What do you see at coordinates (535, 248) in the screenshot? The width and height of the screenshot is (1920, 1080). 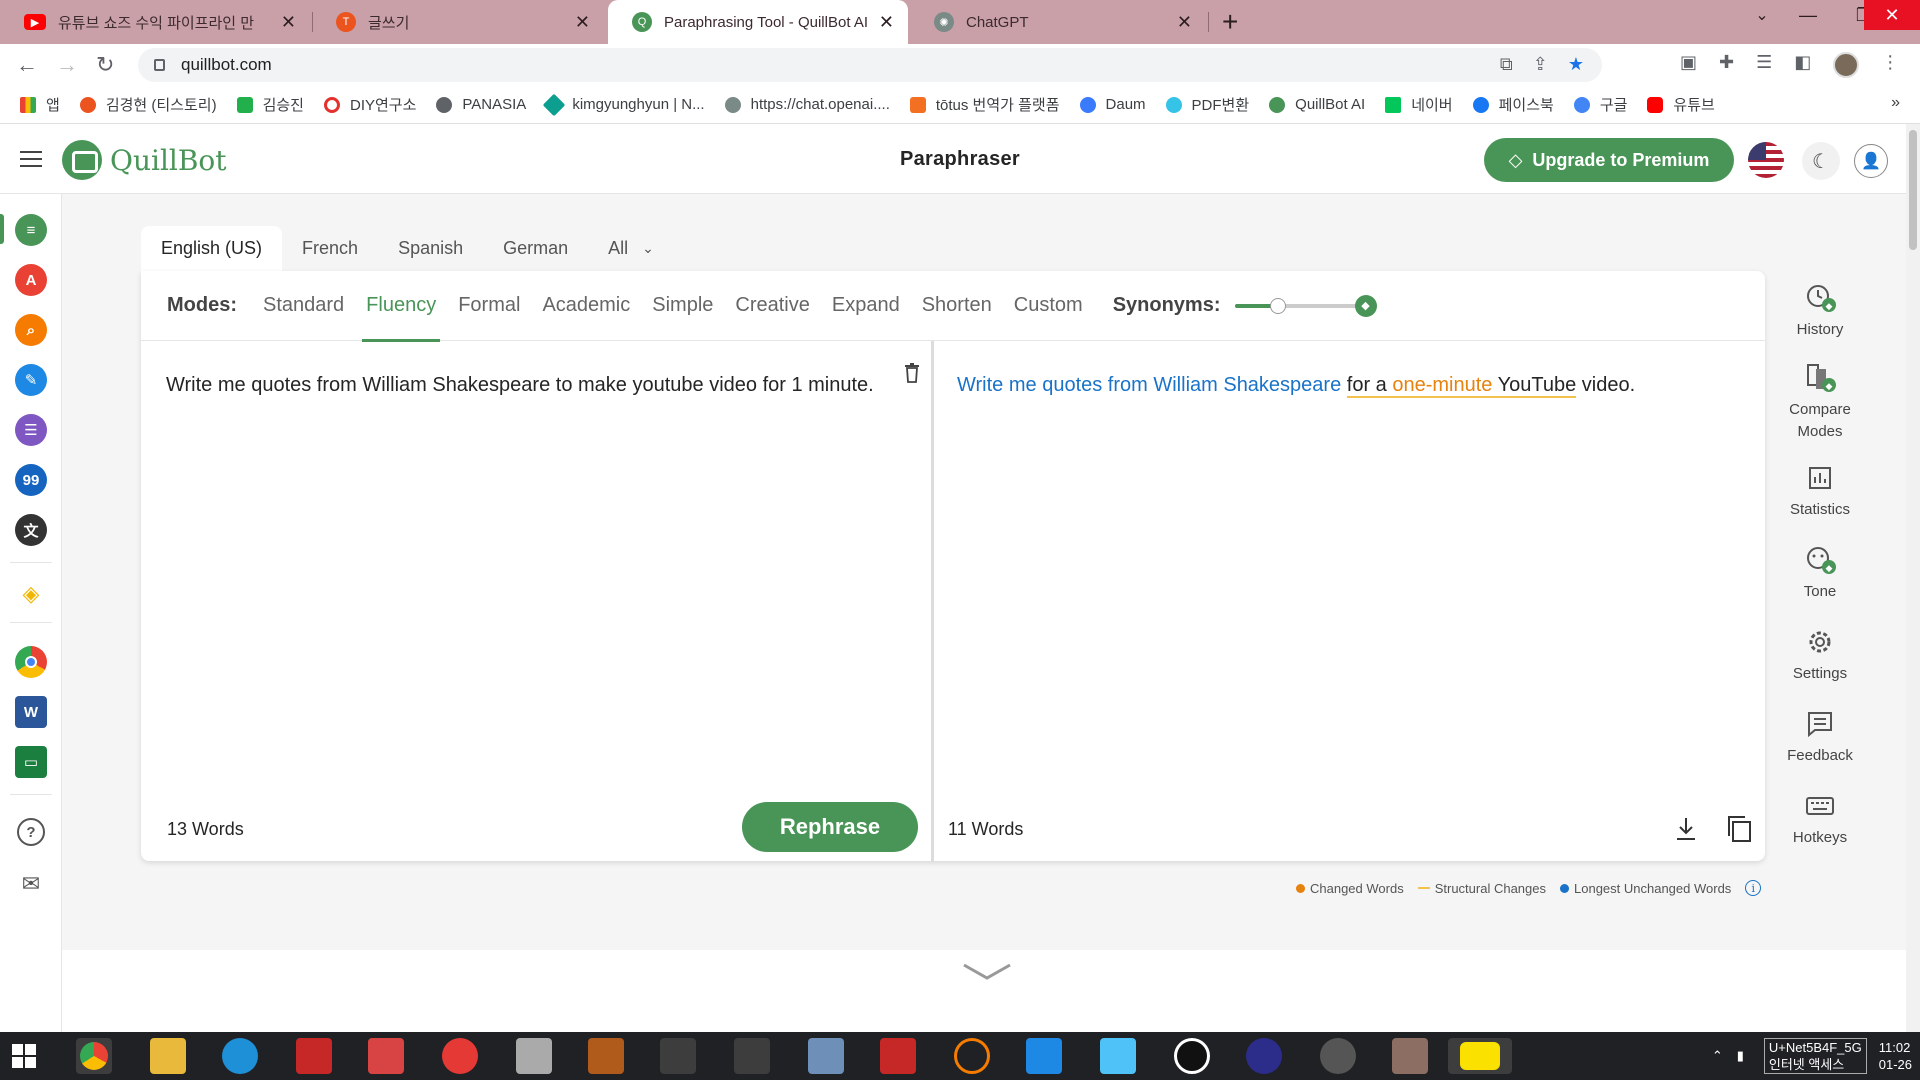 I see `tab-german: German` at bounding box center [535, 248].